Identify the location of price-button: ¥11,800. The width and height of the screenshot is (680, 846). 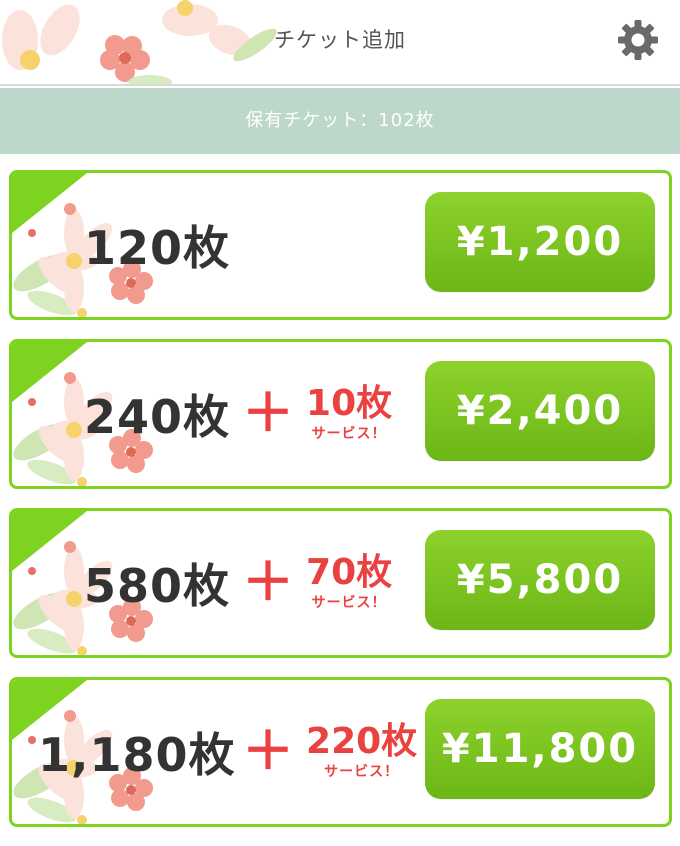
(540, 749).